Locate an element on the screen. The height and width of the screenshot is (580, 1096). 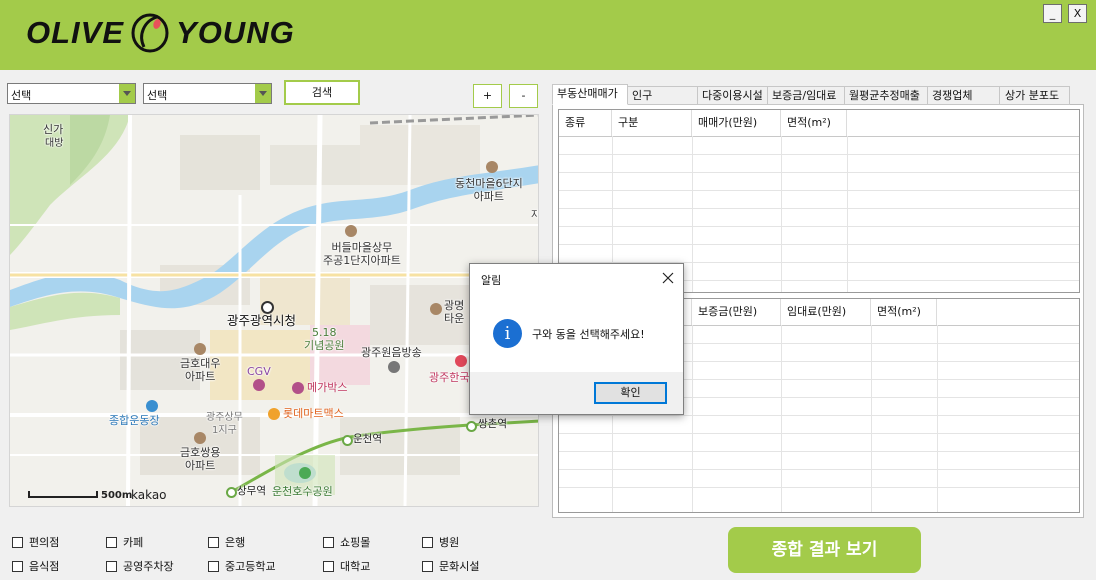
map-label-sangmu-1: 광주상무 1지구 is located at coordinates (224, 424).